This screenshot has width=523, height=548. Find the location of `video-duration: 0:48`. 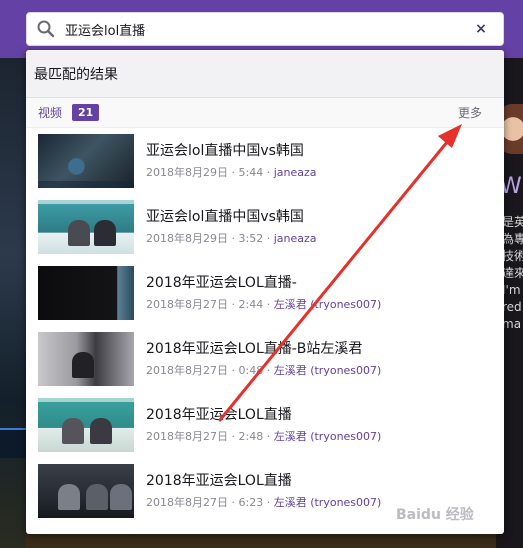

video-duration: 0:48 is located at coordinates (251, 370).